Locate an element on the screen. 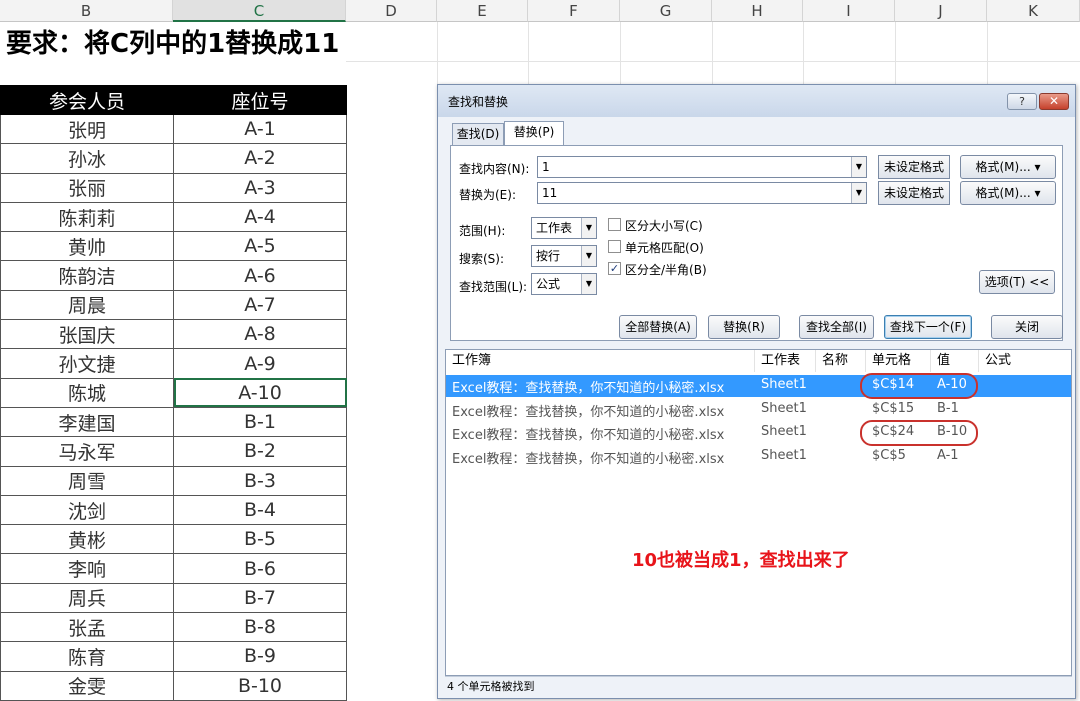 This screenshot has height=701, width=1080. help-button: ? is located at coordinates (1022, 101).